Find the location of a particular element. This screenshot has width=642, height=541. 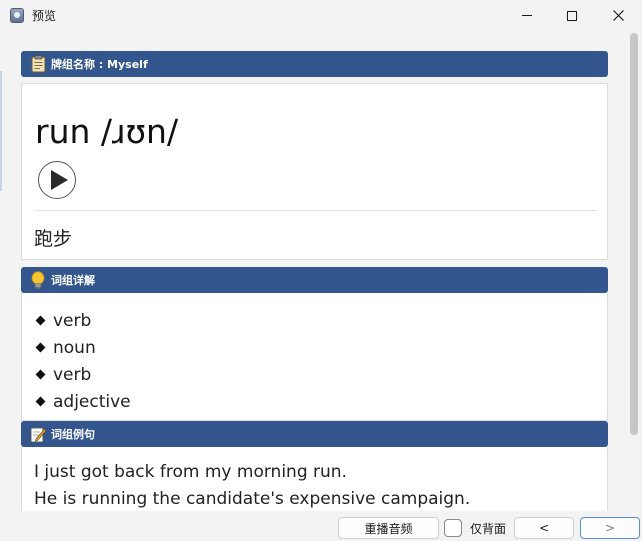

back-only-label: 仅背面 is located at coordinates (488, 528).